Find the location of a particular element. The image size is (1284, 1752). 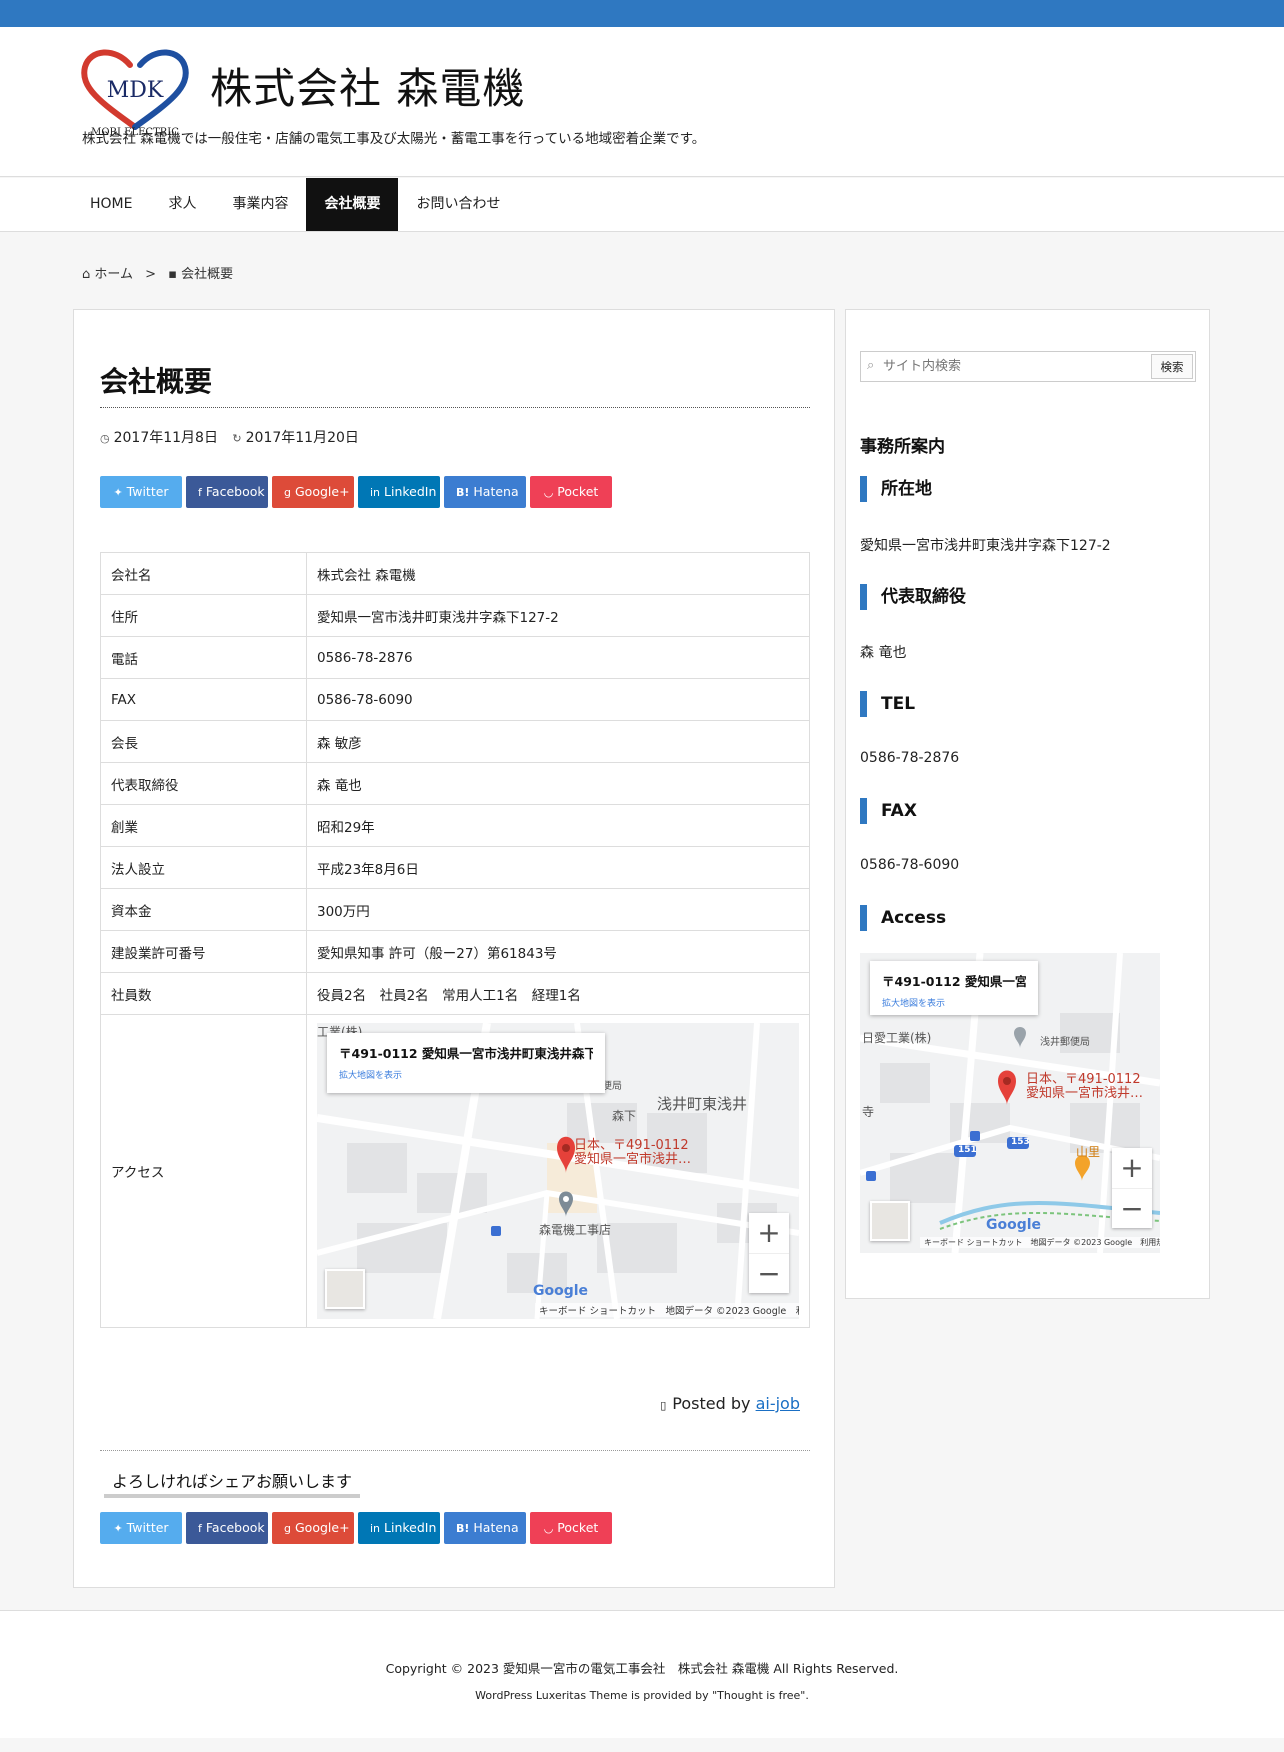

table-row: 資本金 300万円 is located at coordinates (455, 909).